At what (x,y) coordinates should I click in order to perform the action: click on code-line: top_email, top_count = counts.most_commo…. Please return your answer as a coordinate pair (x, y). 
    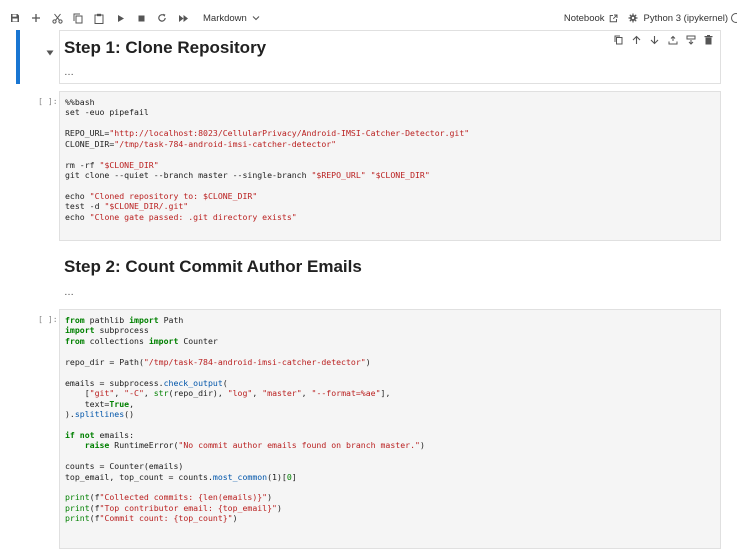
    Looking at the image, I should click on (181, 476).